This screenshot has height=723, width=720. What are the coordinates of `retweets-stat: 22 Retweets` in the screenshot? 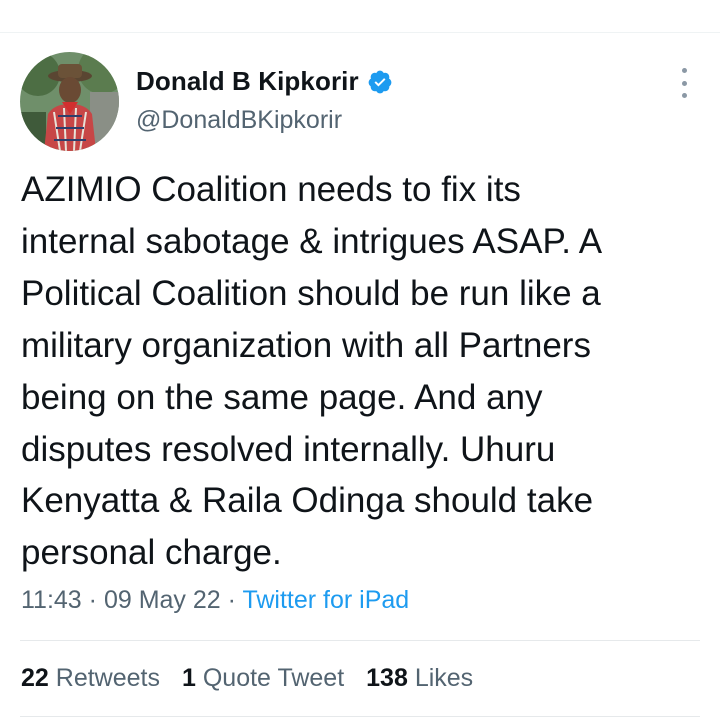 It's located at (90, 678).